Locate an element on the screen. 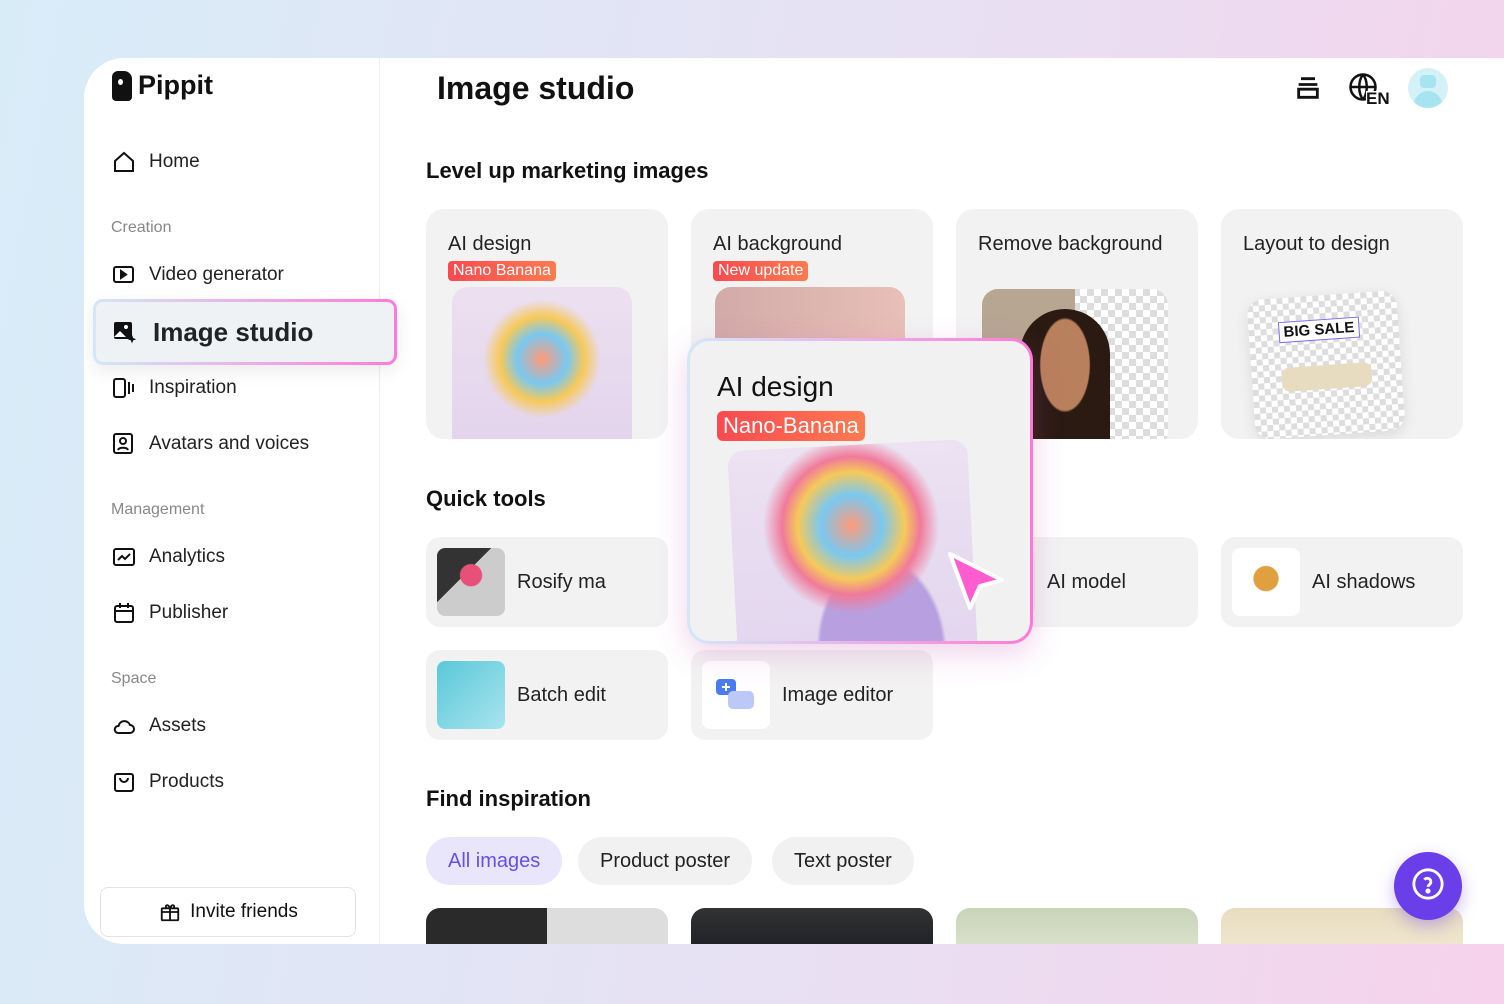  section-heading-quick-tools: Quick tools is located at coordinates (486, 498).